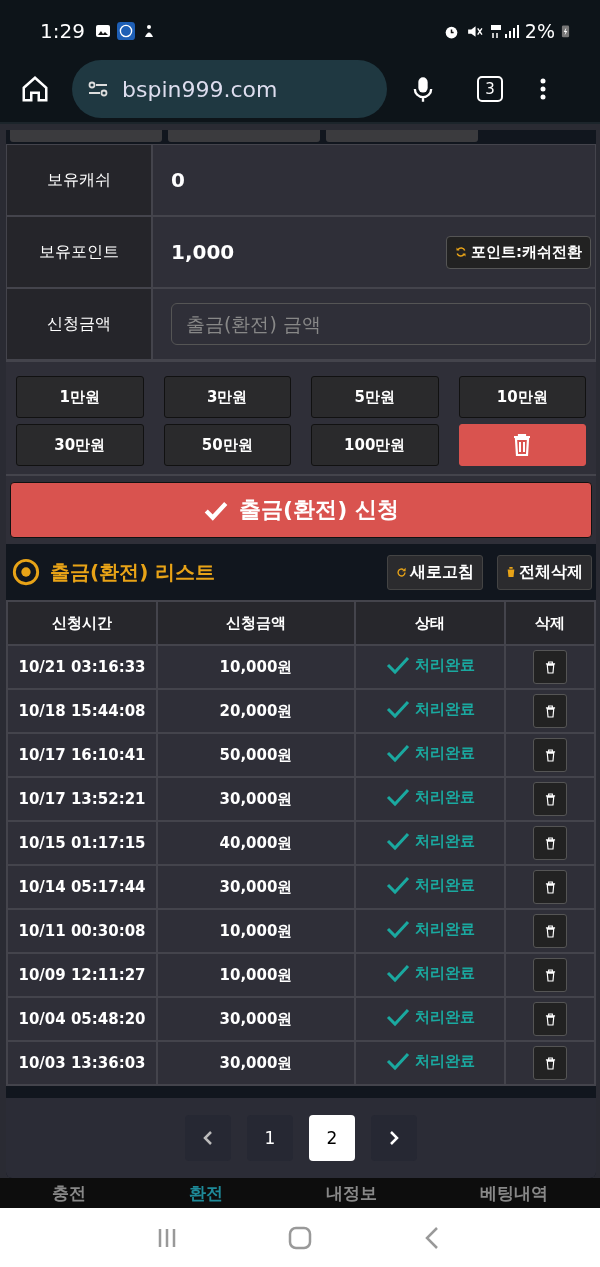 The width and height of the screenshot is (600, 1267). What do you see at coordinates (332, 1138) in the screenshot?
I see `page-button: 2` at bounding box center [332, 1138].